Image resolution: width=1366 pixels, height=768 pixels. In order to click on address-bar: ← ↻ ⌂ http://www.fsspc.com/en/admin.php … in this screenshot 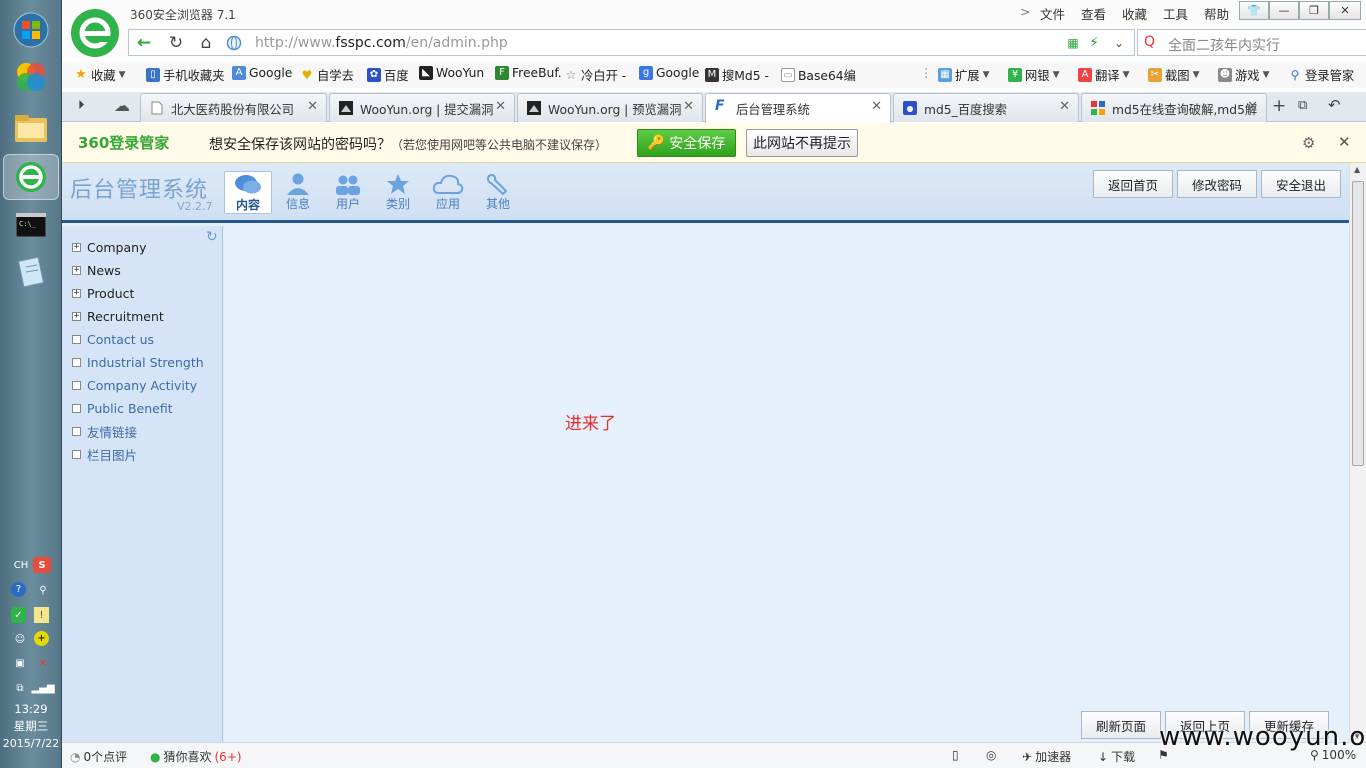, I will do `click(631, 42)`.